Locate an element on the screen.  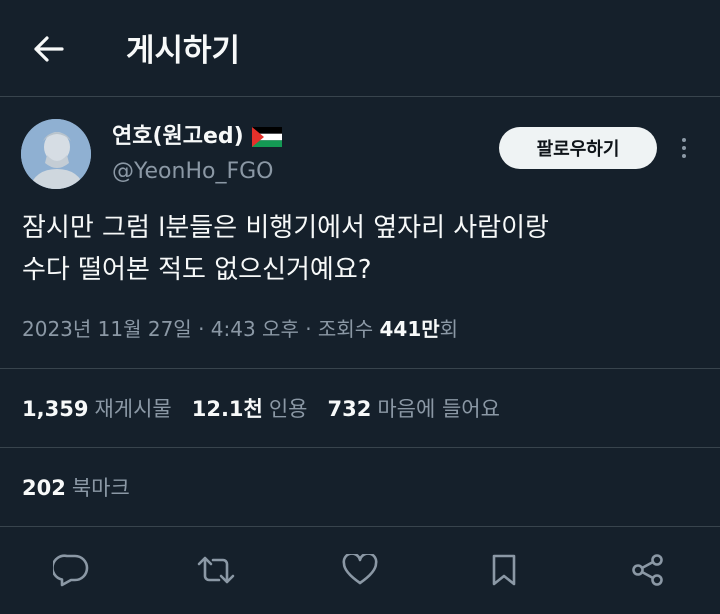
bookmarks-label: 북마크 is located at coordinates (100, 488).